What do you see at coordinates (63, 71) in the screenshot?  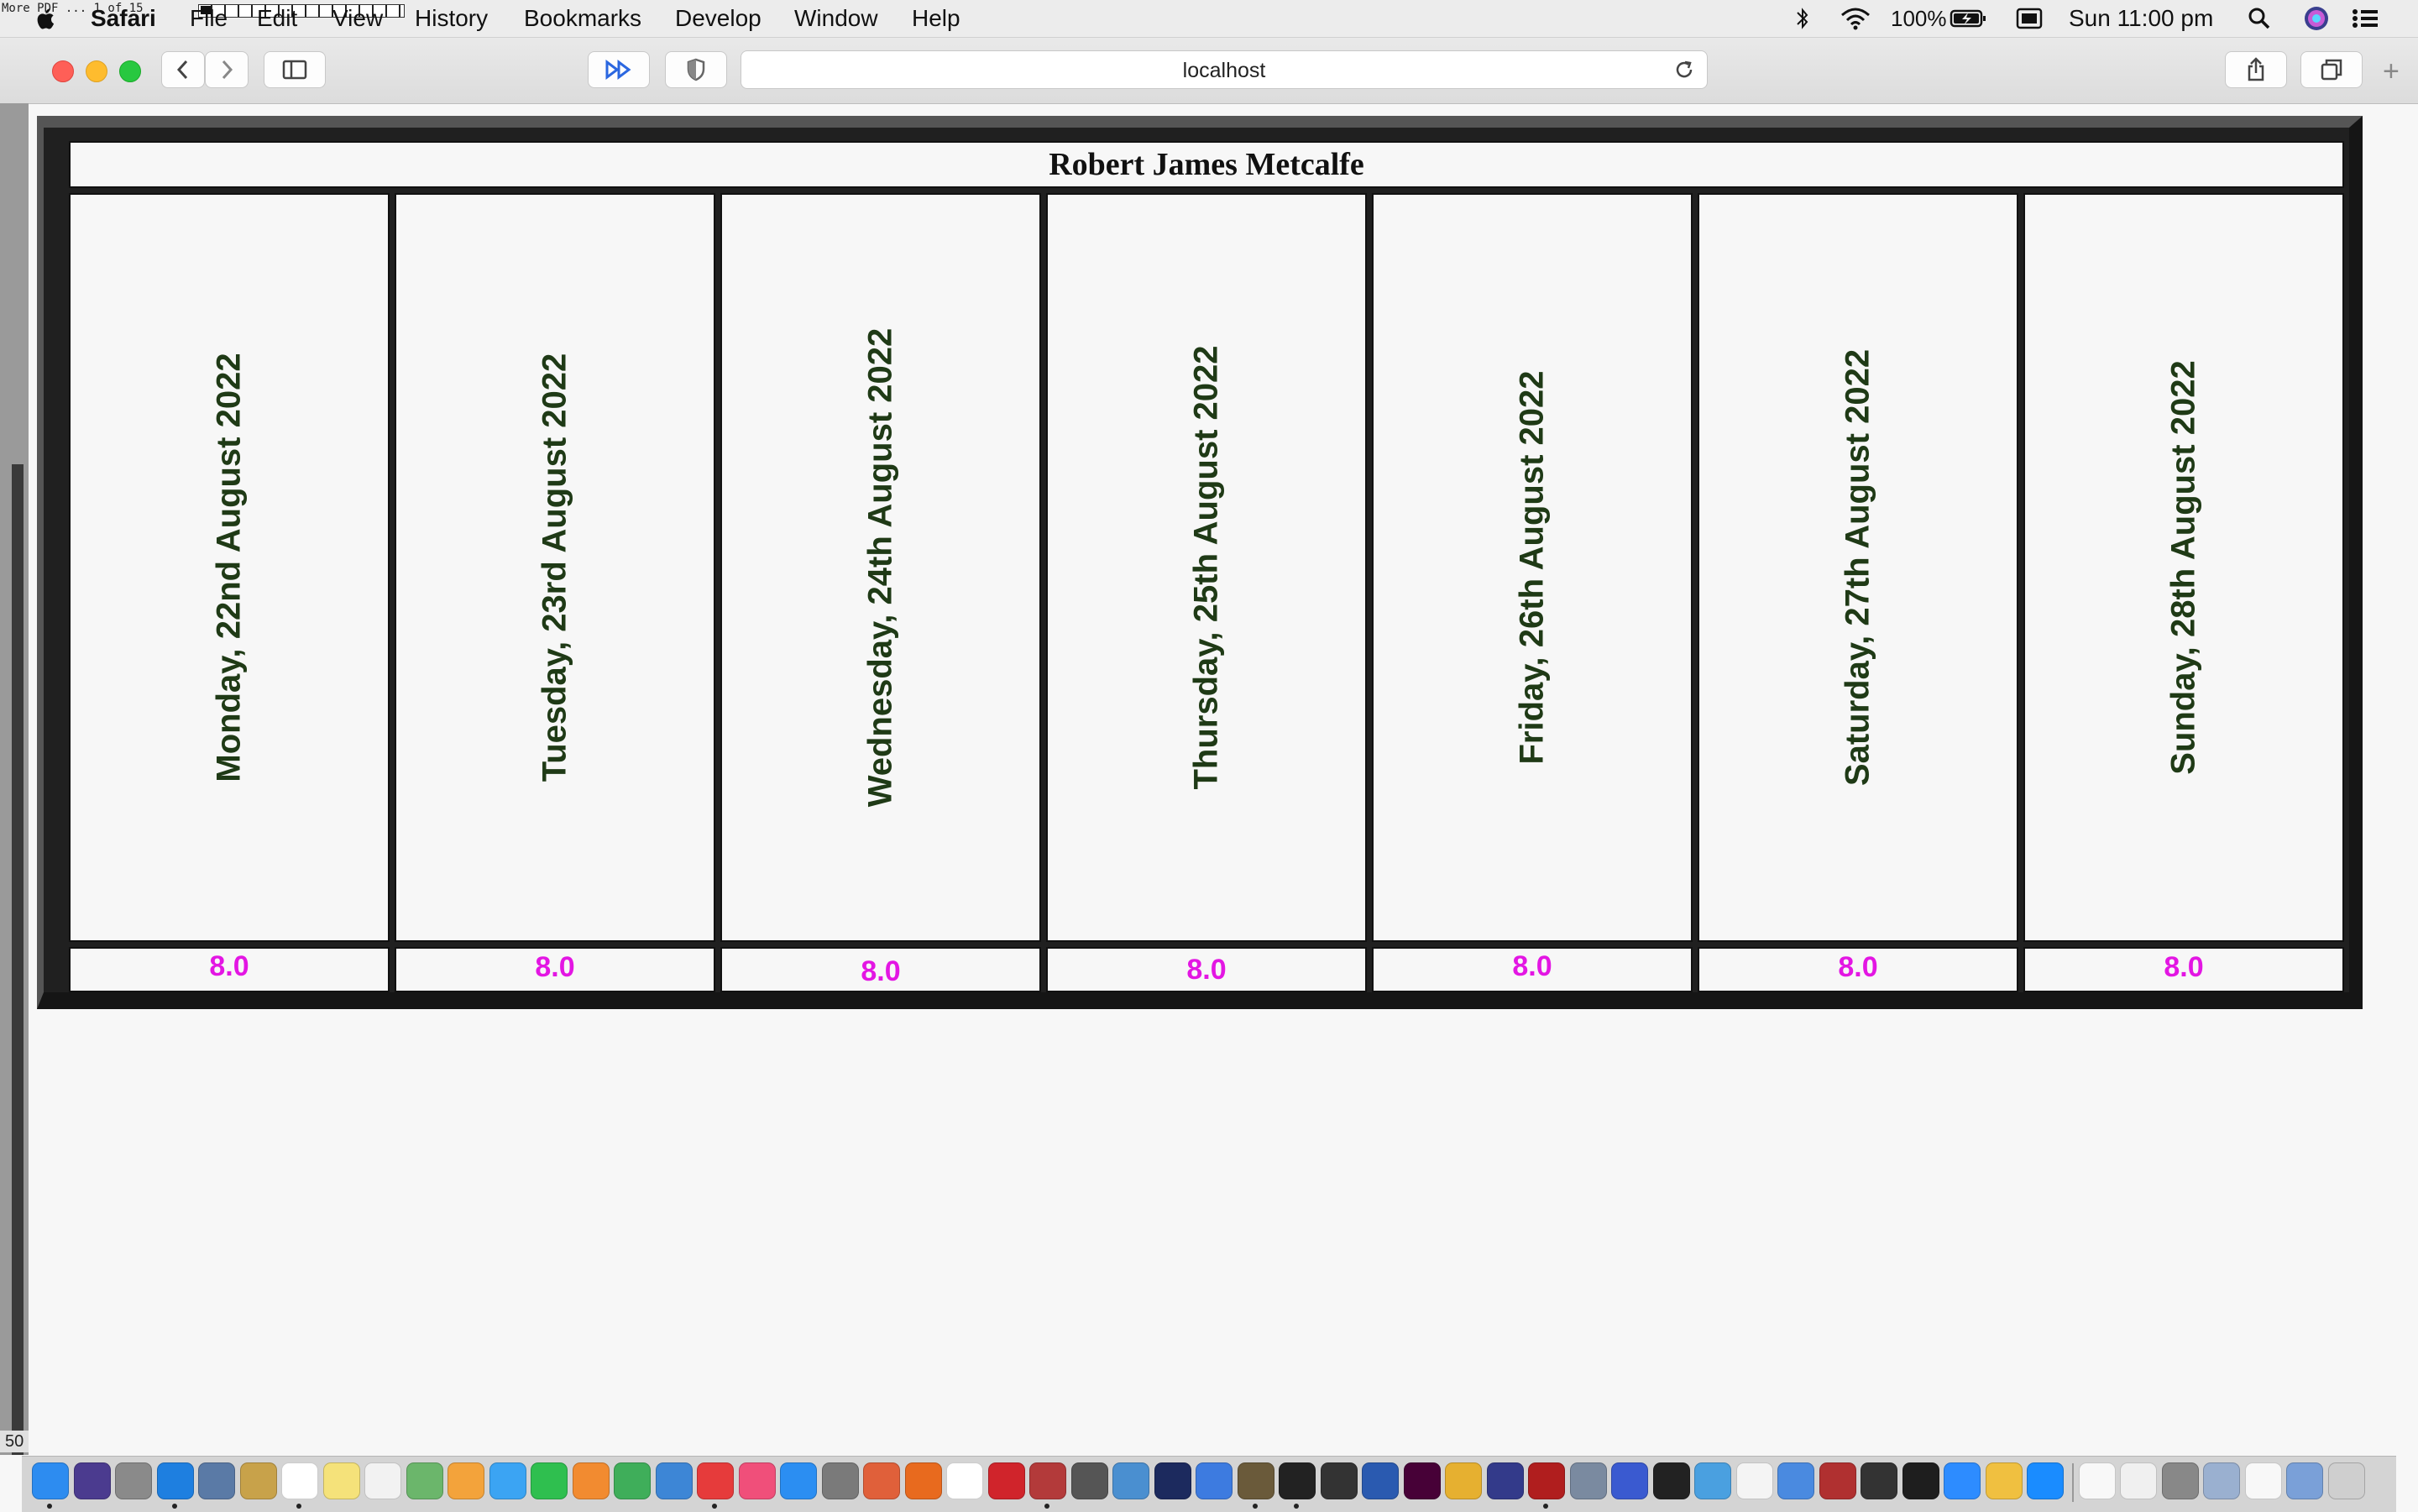 I see `close-window-button` at bounding box center [63, 71].